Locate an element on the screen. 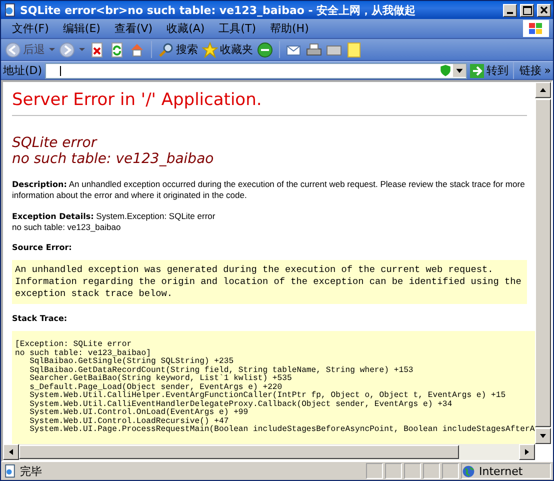 The width and height of the screenshot is (554, 481). stack-trace-line: no such table: ve123_baibao] is located at coordinates (83, 354).